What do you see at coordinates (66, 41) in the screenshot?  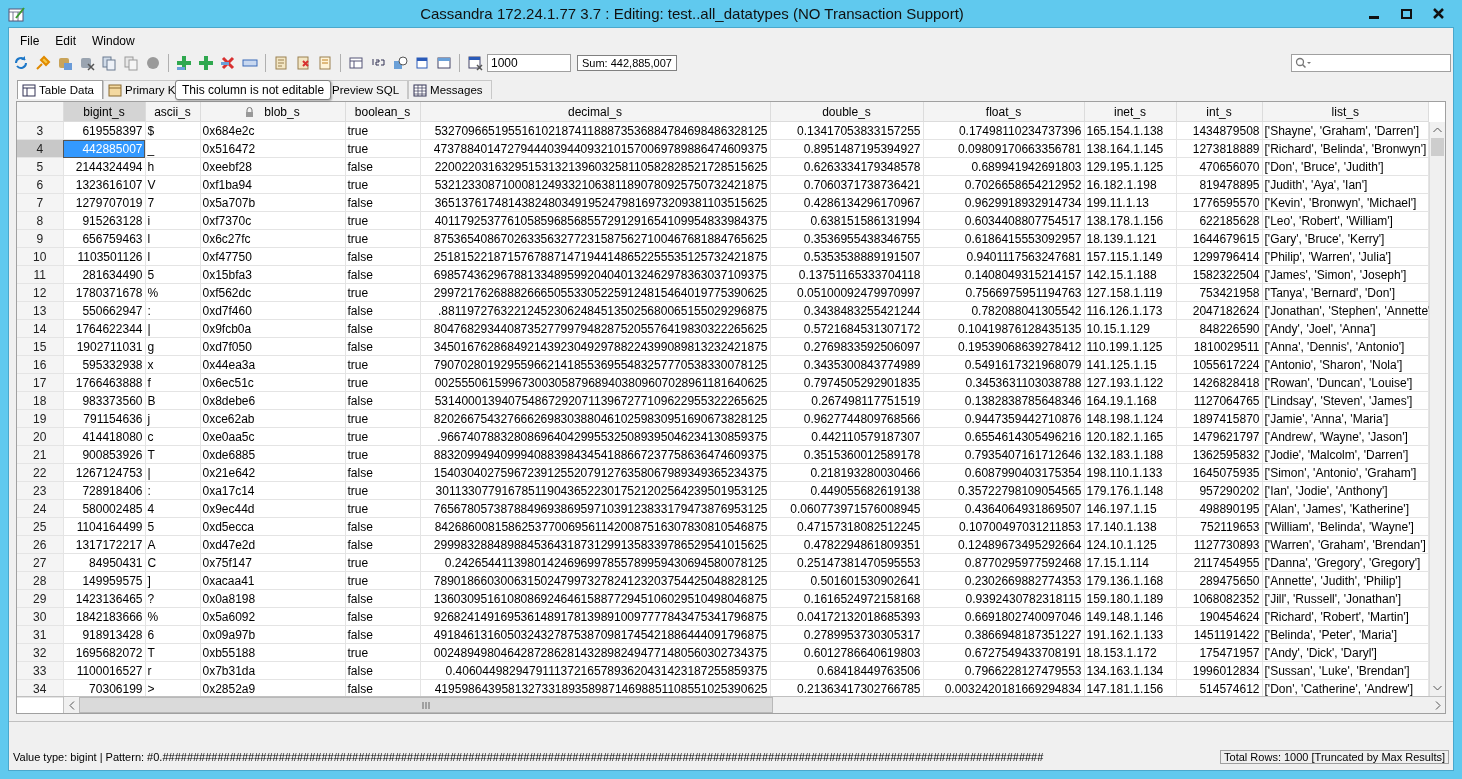 I see `menu-item: Edit` at bounding box center [66, 41].